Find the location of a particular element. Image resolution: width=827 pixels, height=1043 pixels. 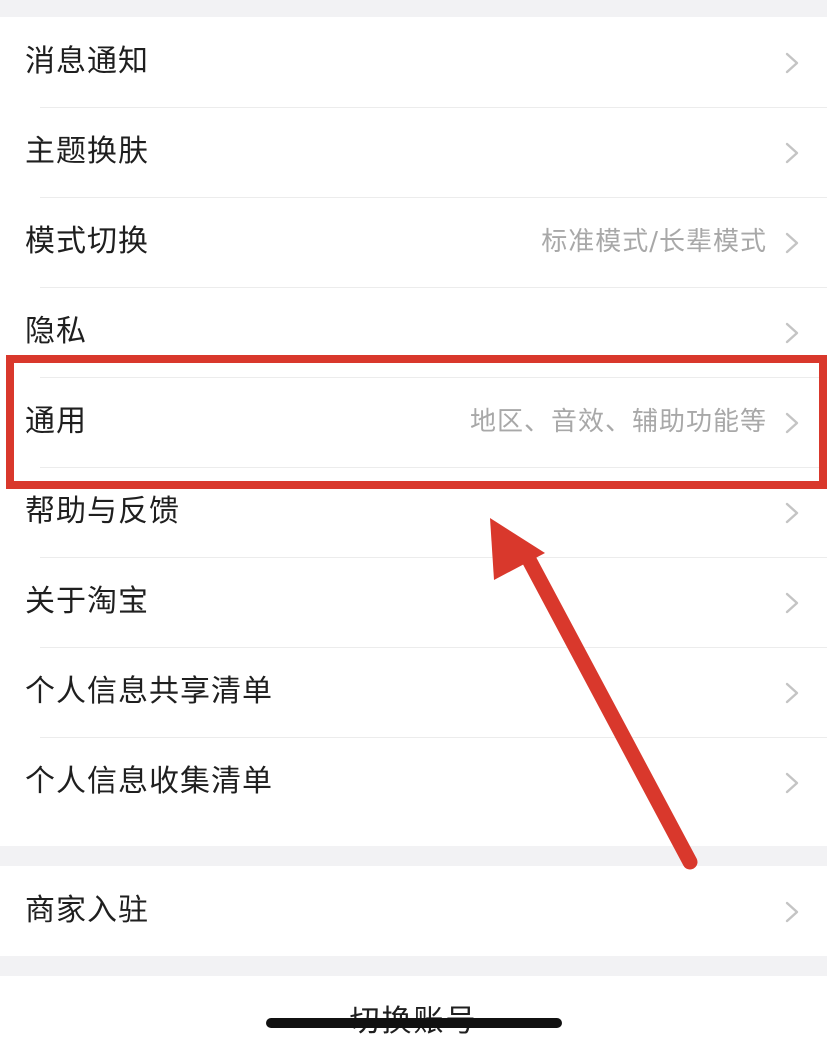

settings-item-label: 商家入驻 is located at coordinates (87, 910).